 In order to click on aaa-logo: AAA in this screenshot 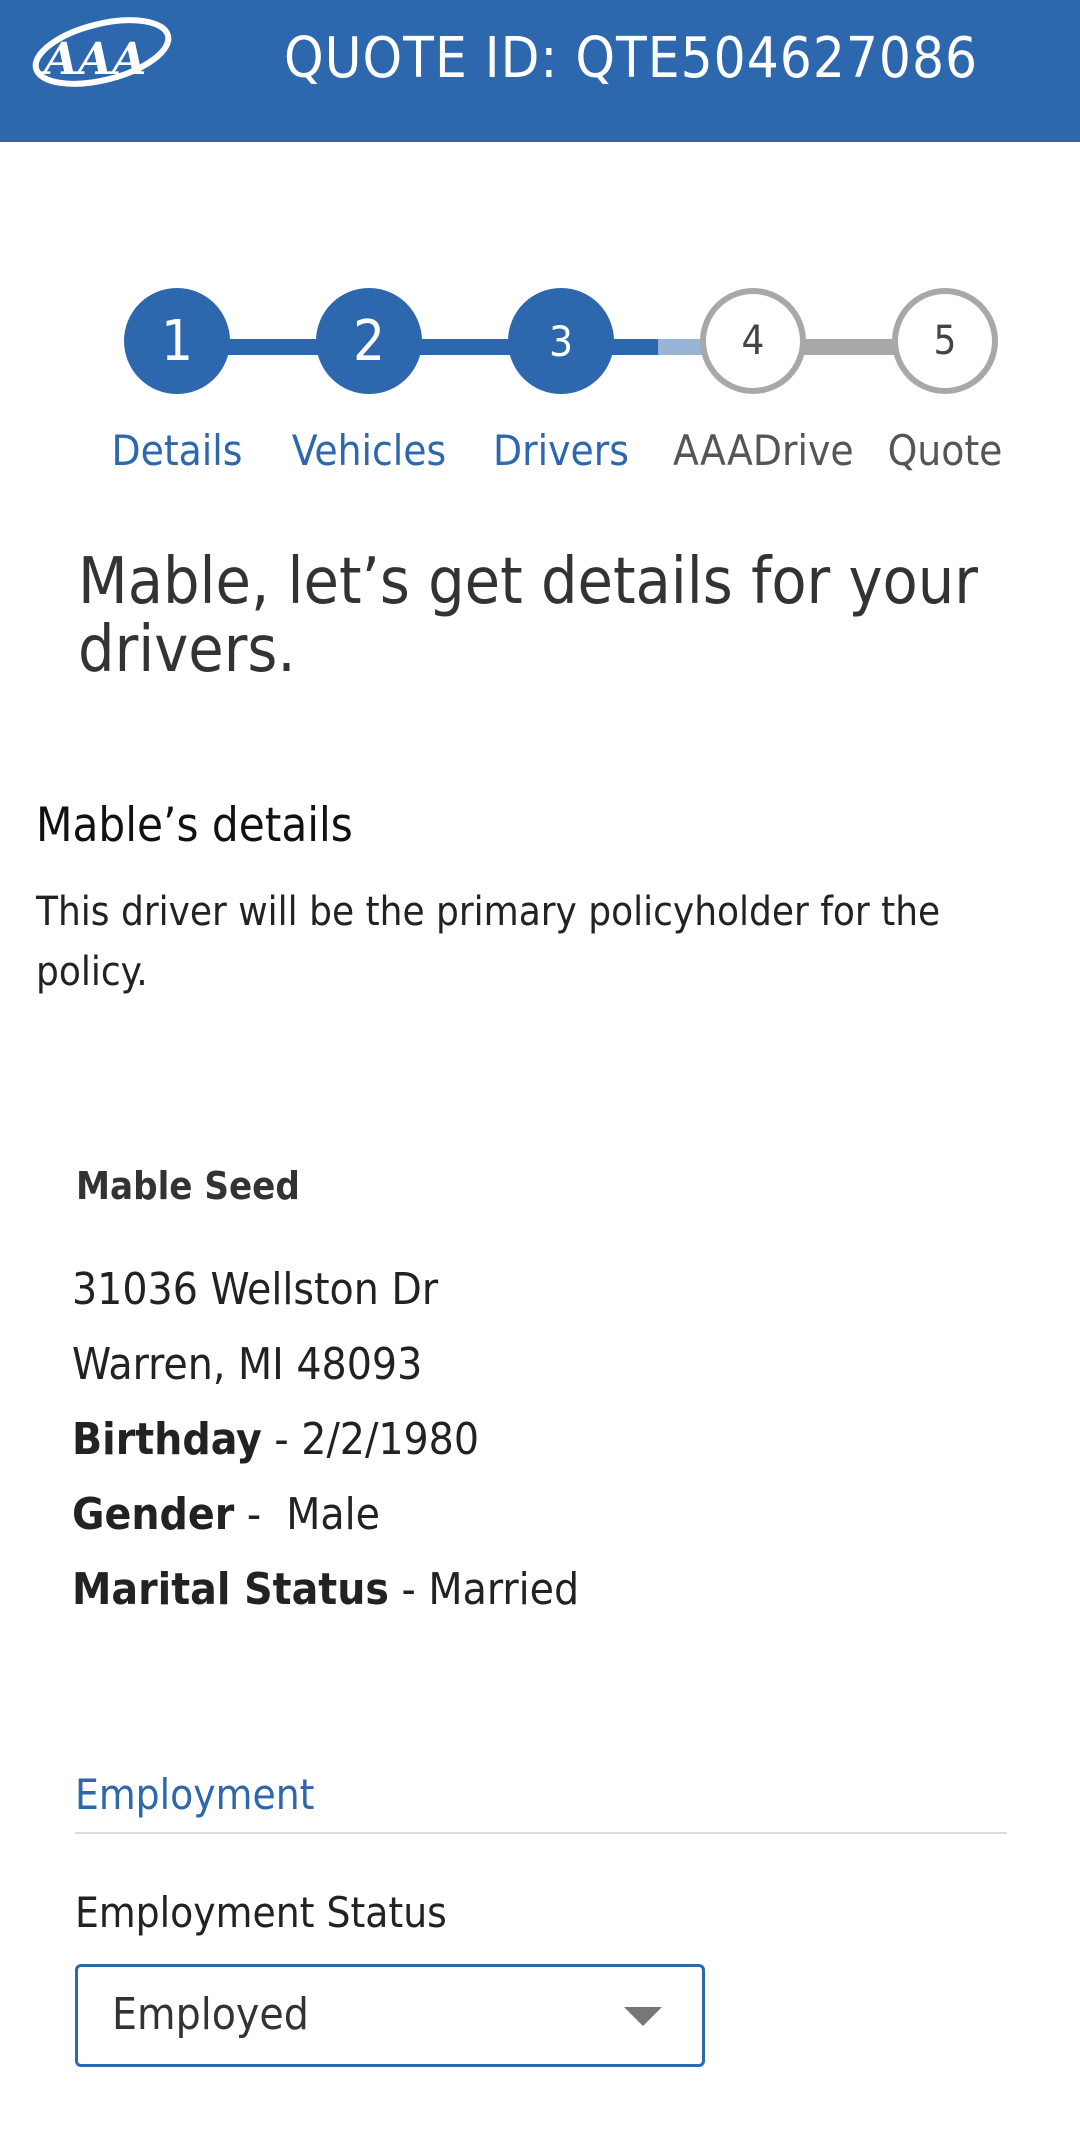, I will do `click(105, 58)`.